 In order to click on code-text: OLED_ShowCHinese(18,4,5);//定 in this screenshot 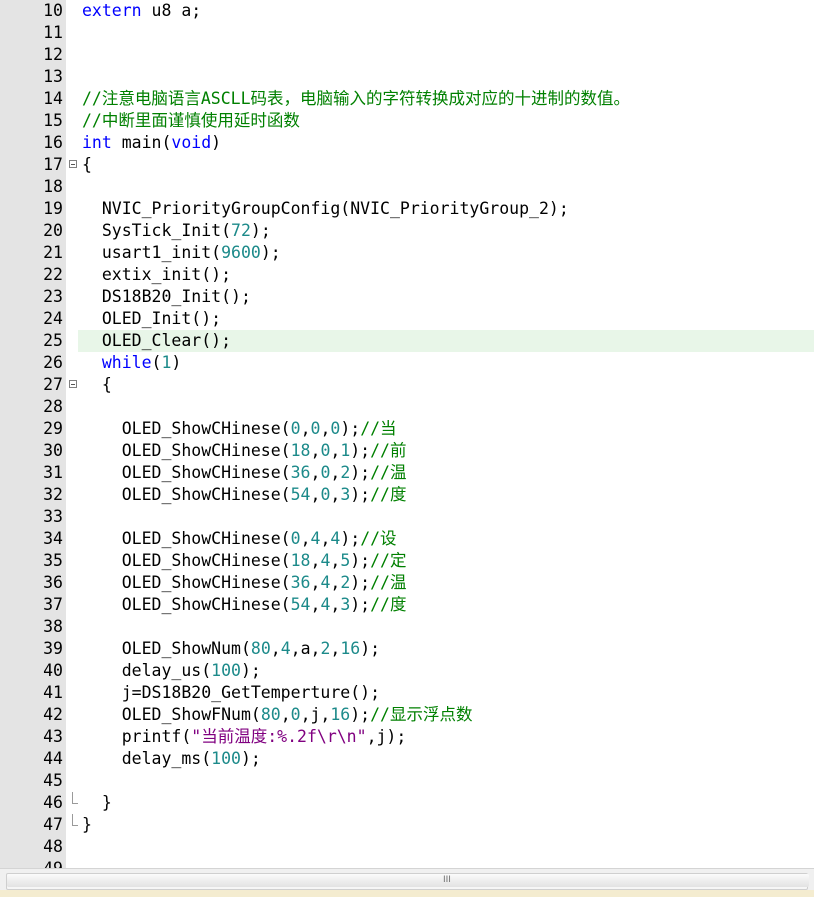, I will do `click(244, 561)`.